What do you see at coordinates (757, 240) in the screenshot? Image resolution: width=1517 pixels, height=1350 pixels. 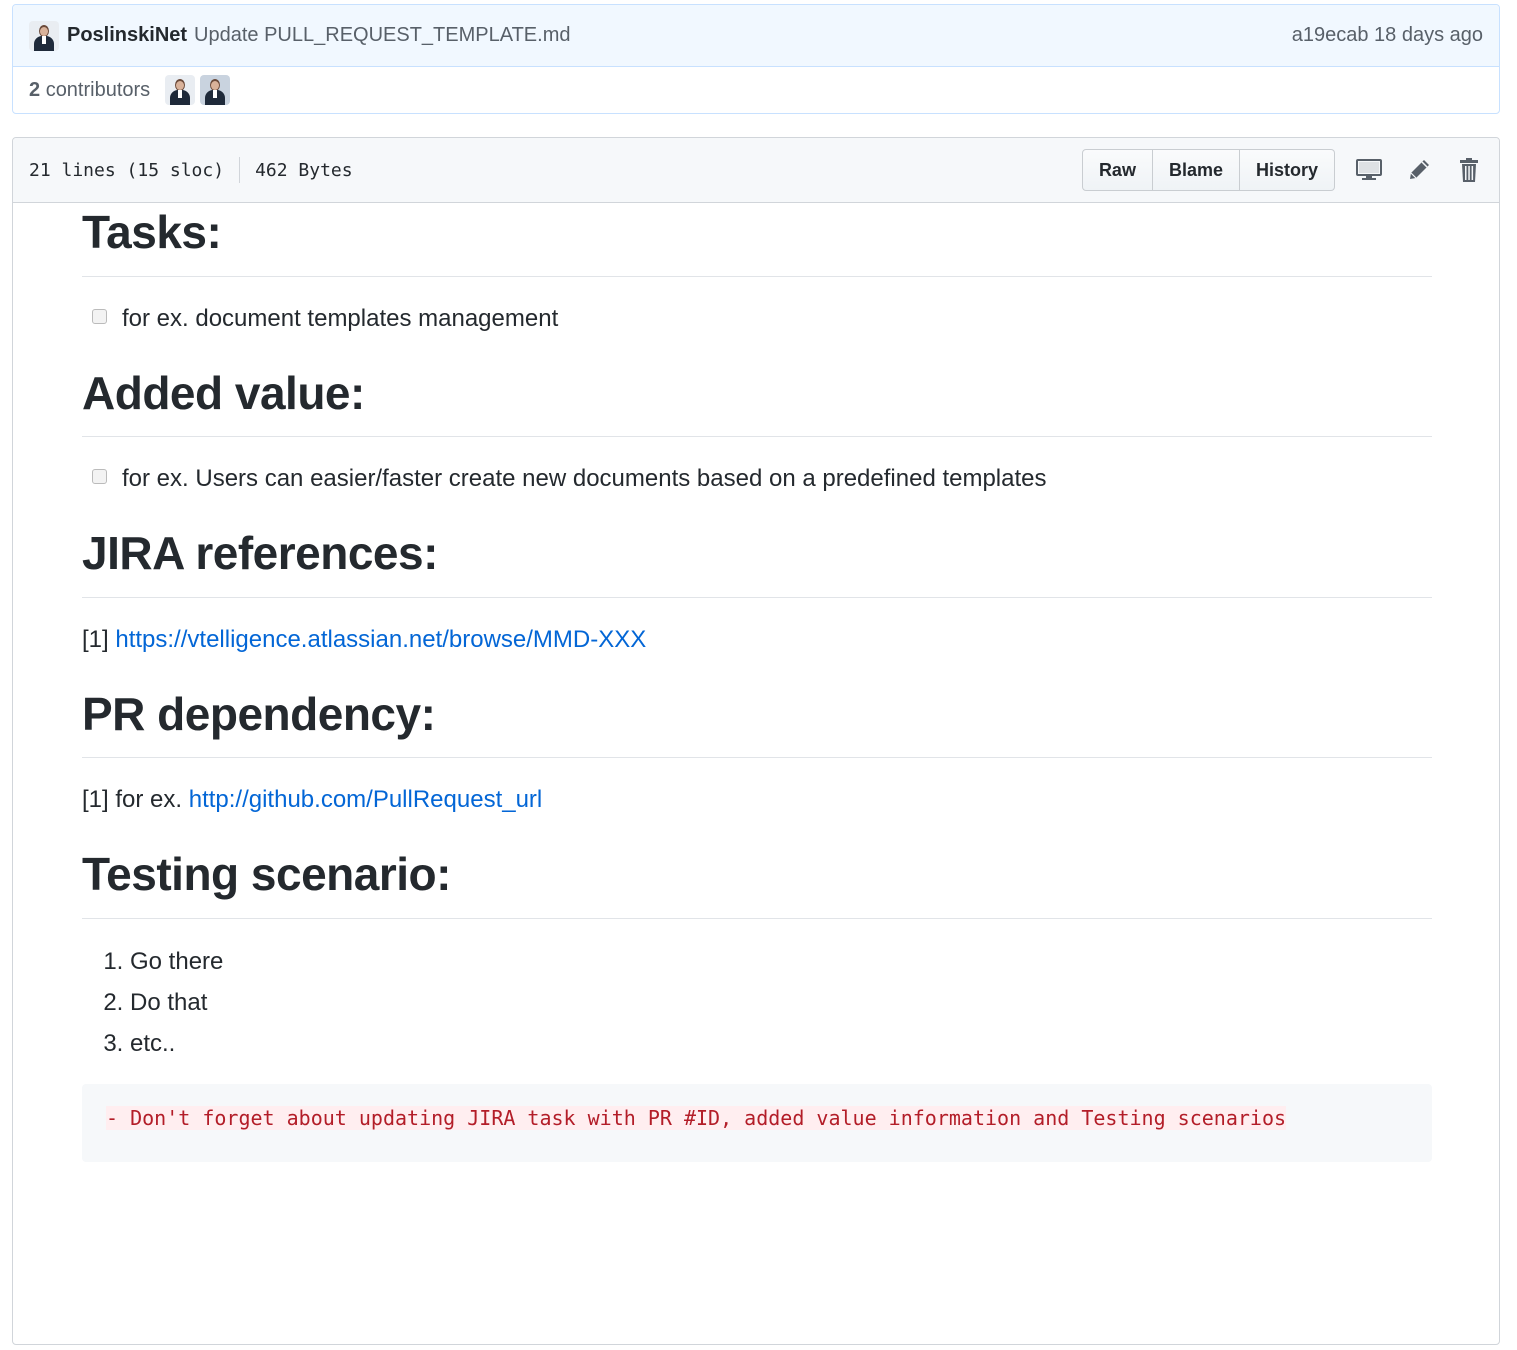 I see `tasks-heading: Tasks:` at bounding box center [757, 240].